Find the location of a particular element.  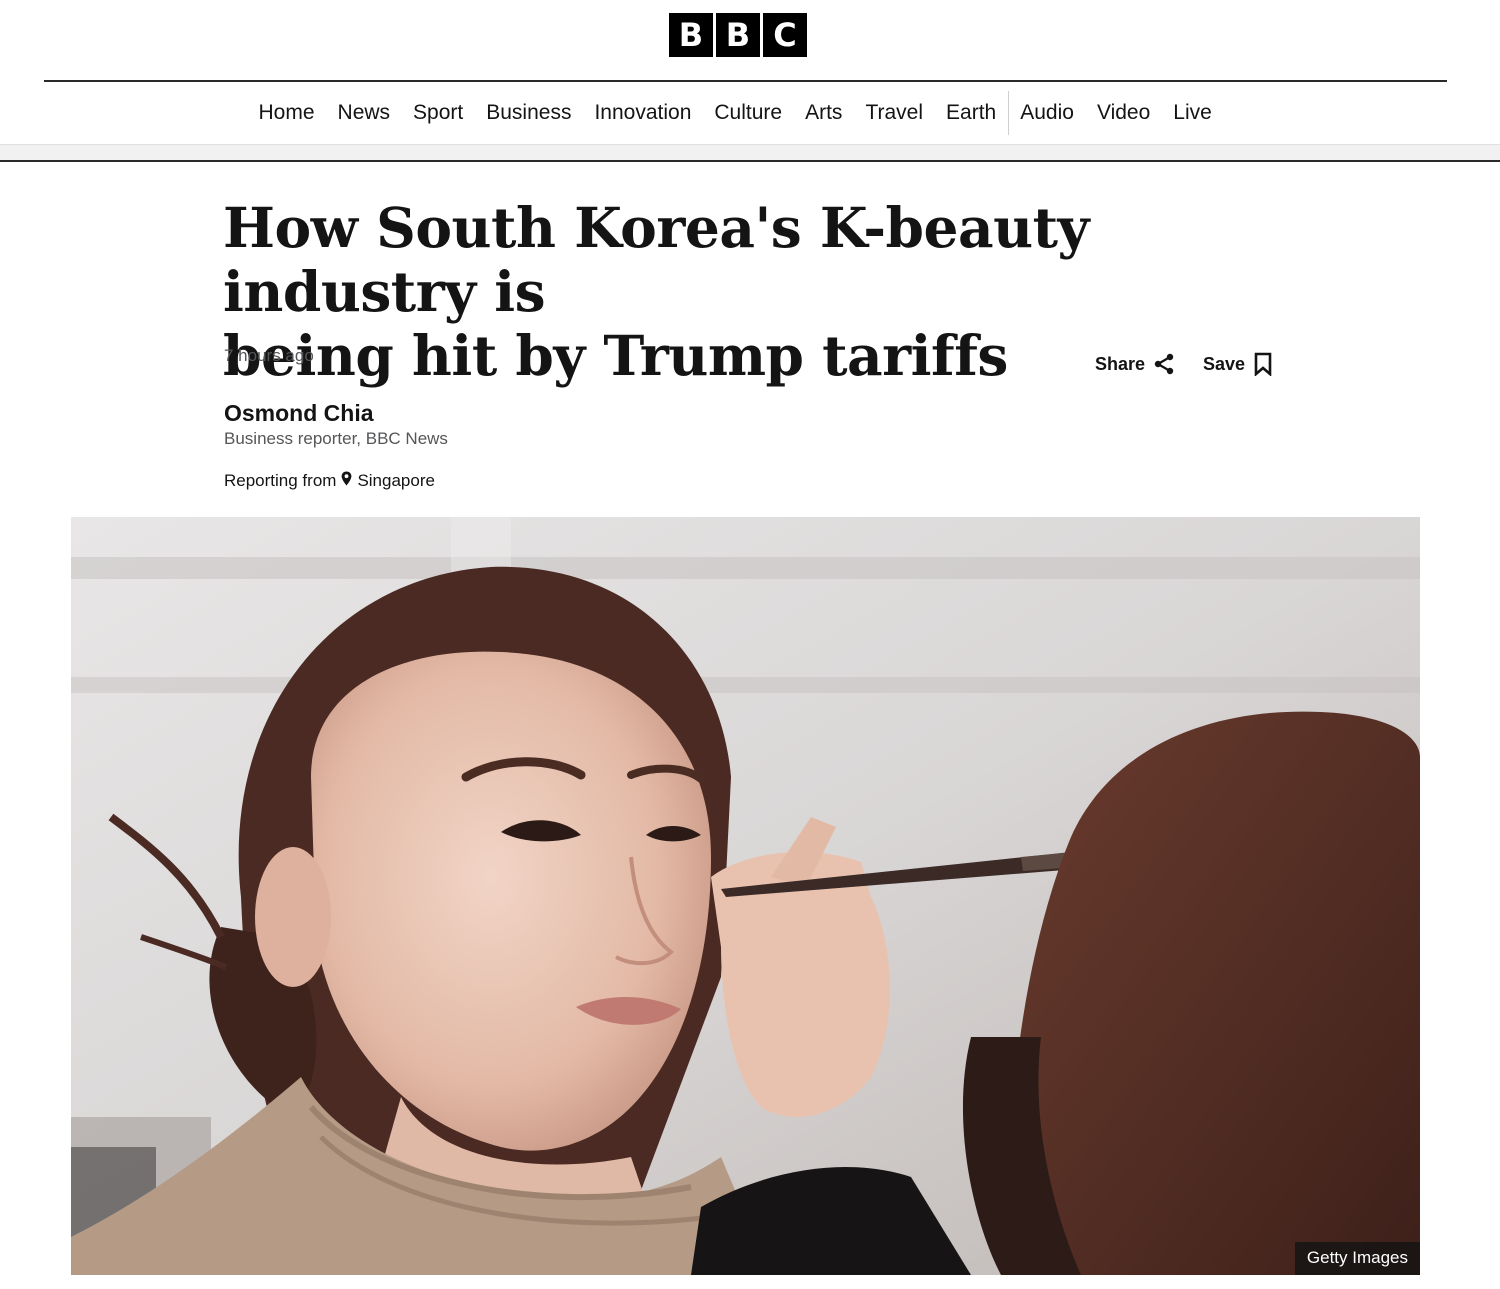

share-label: Share is located at coordinates (1120, 363).